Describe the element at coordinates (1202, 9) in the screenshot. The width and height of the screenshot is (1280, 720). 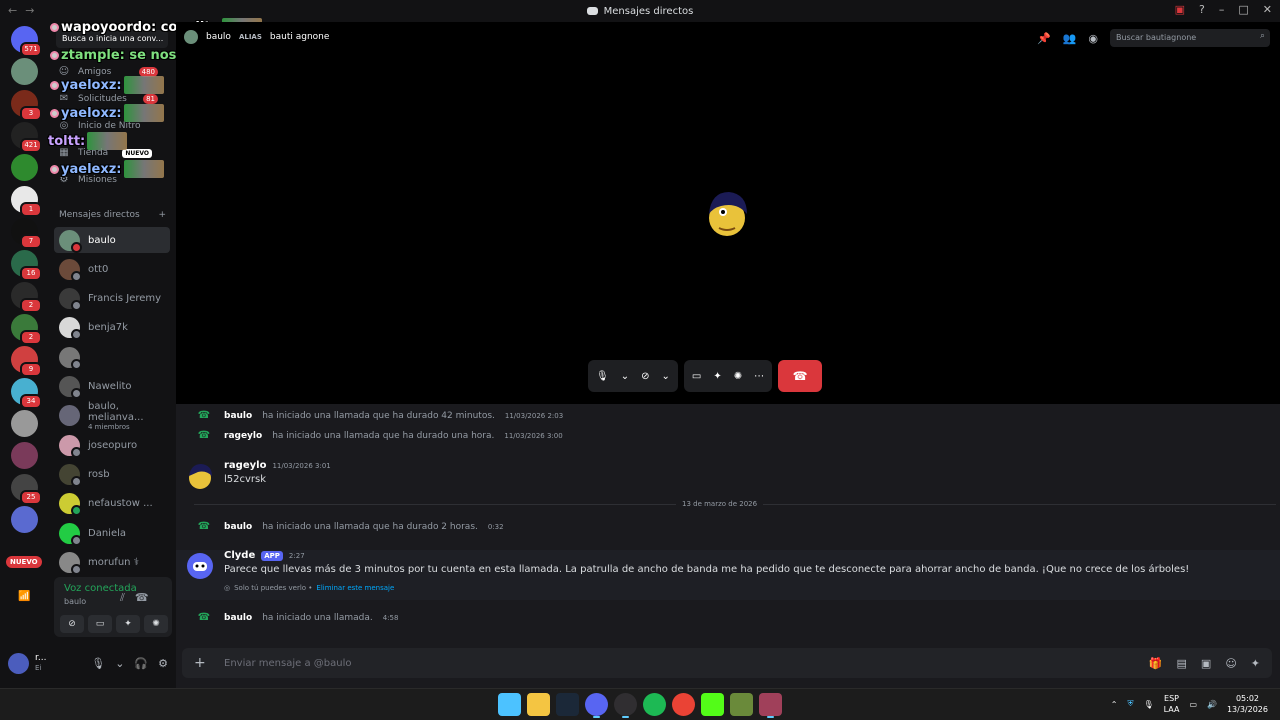
I see `help-icon: ?` at that location.